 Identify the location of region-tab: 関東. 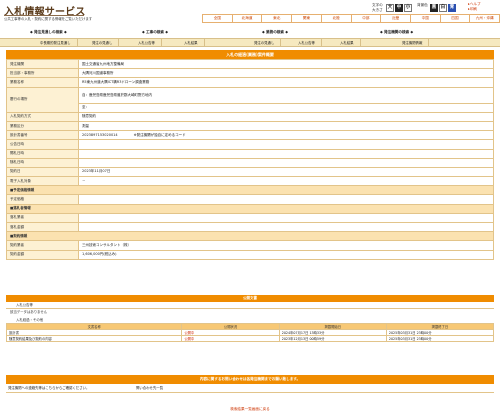
(306, 18).